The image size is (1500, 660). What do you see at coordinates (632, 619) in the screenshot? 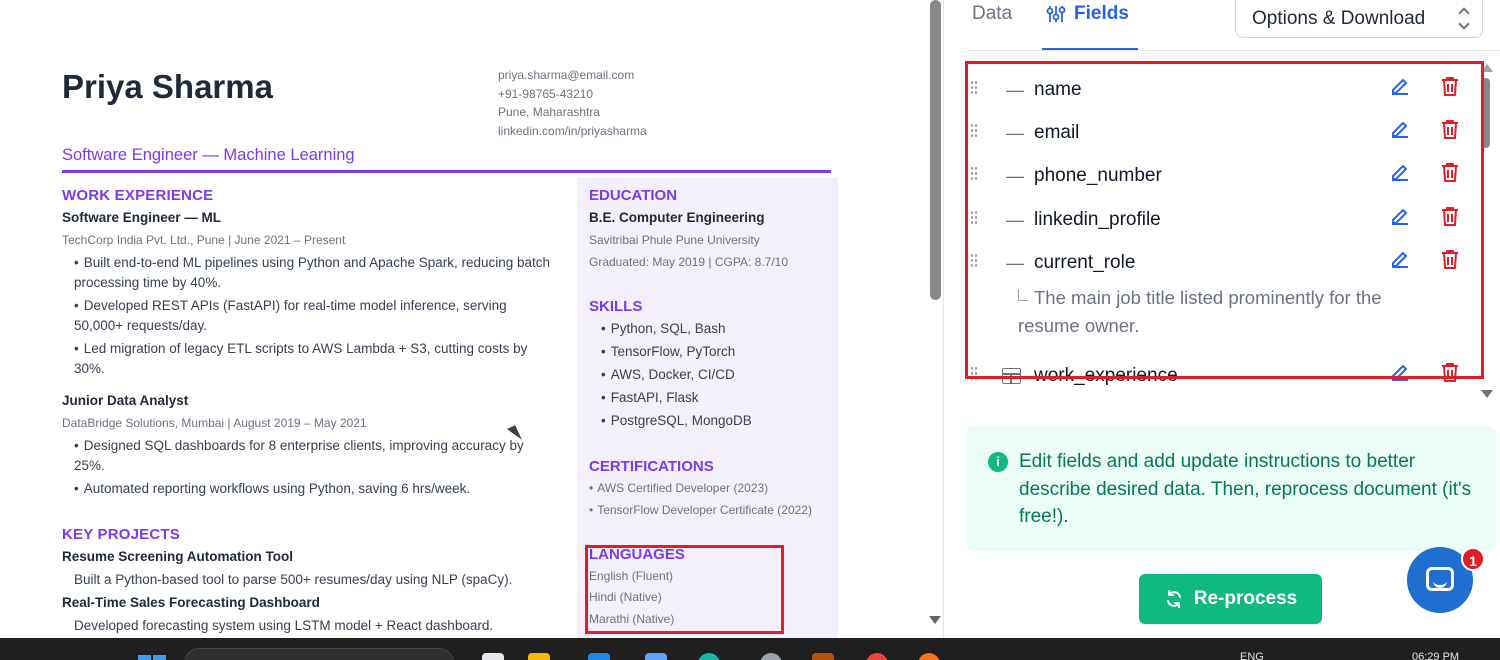
I see `language-item: Marathi (Native)` at bounding box center [632, 619].